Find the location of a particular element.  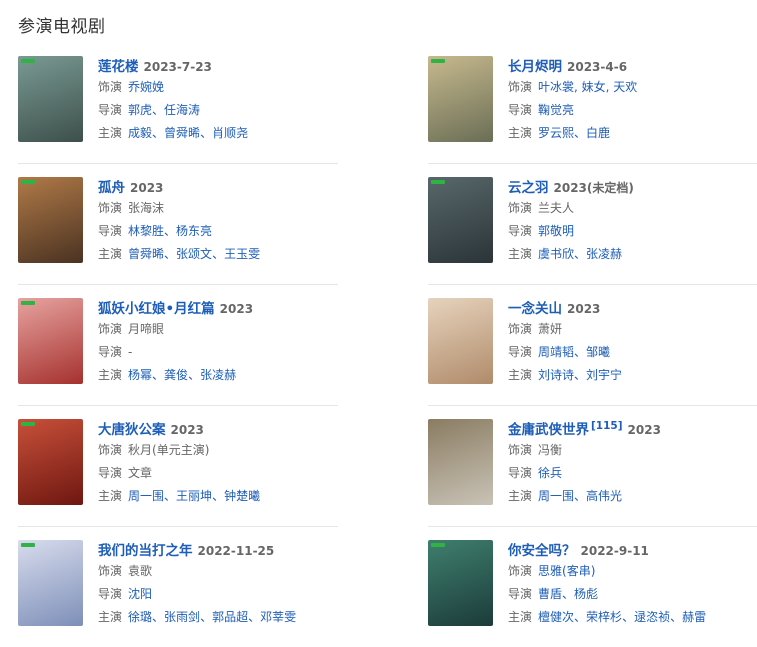

series-title-link: 长月烬明 is located at coordinates (535, 67).